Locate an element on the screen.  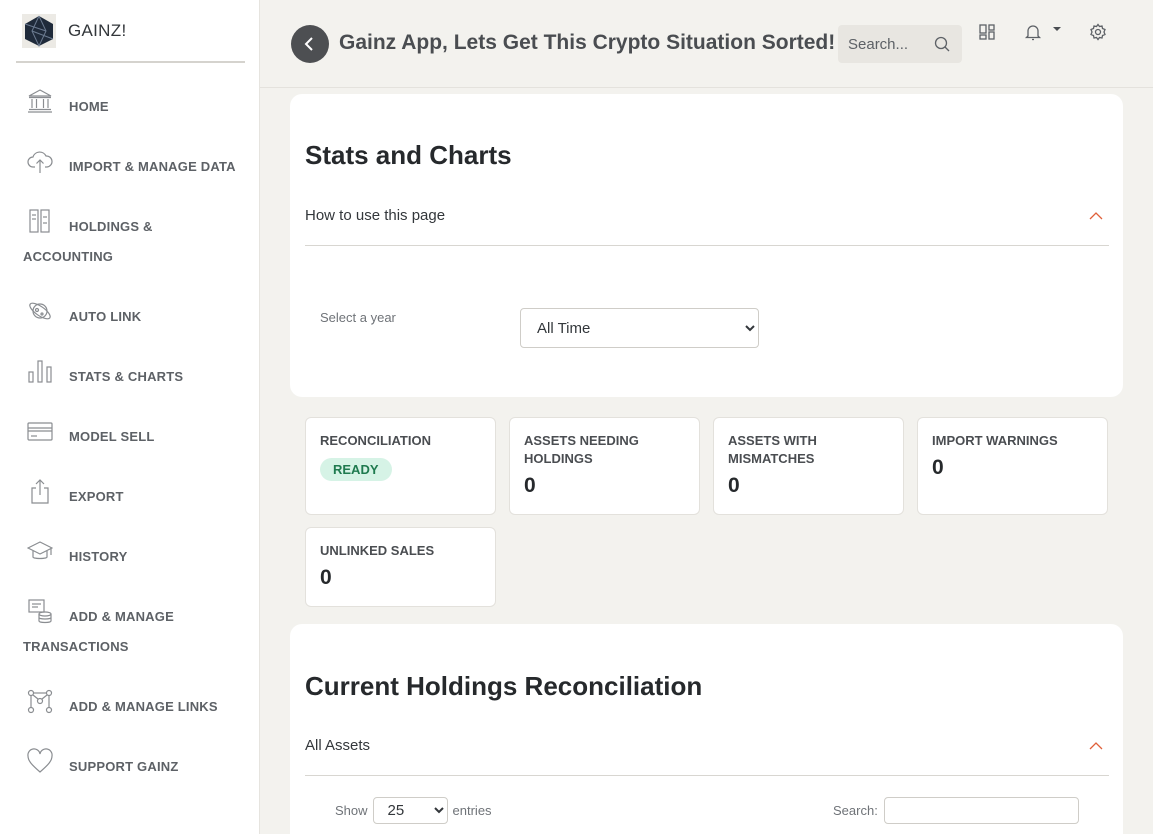
cloud-upload-icon is located at coordinates (40, 162).